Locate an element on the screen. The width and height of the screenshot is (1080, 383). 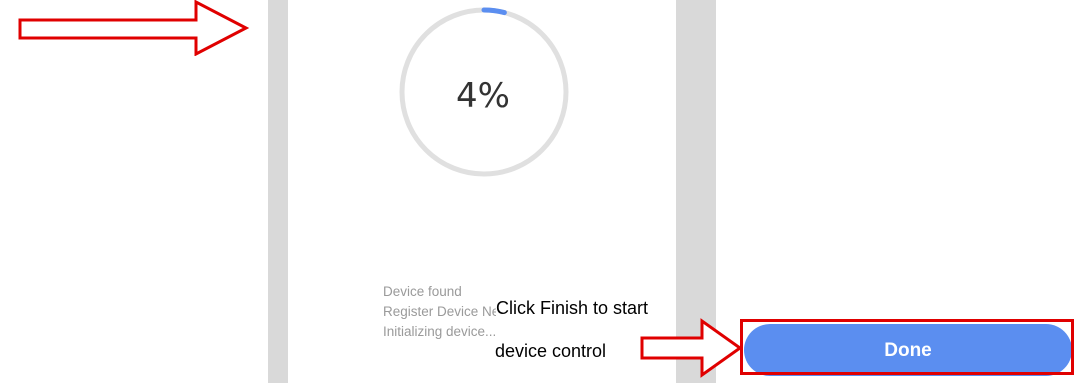
annotation-arrow-top-icon is located at coordinates (134, 28).